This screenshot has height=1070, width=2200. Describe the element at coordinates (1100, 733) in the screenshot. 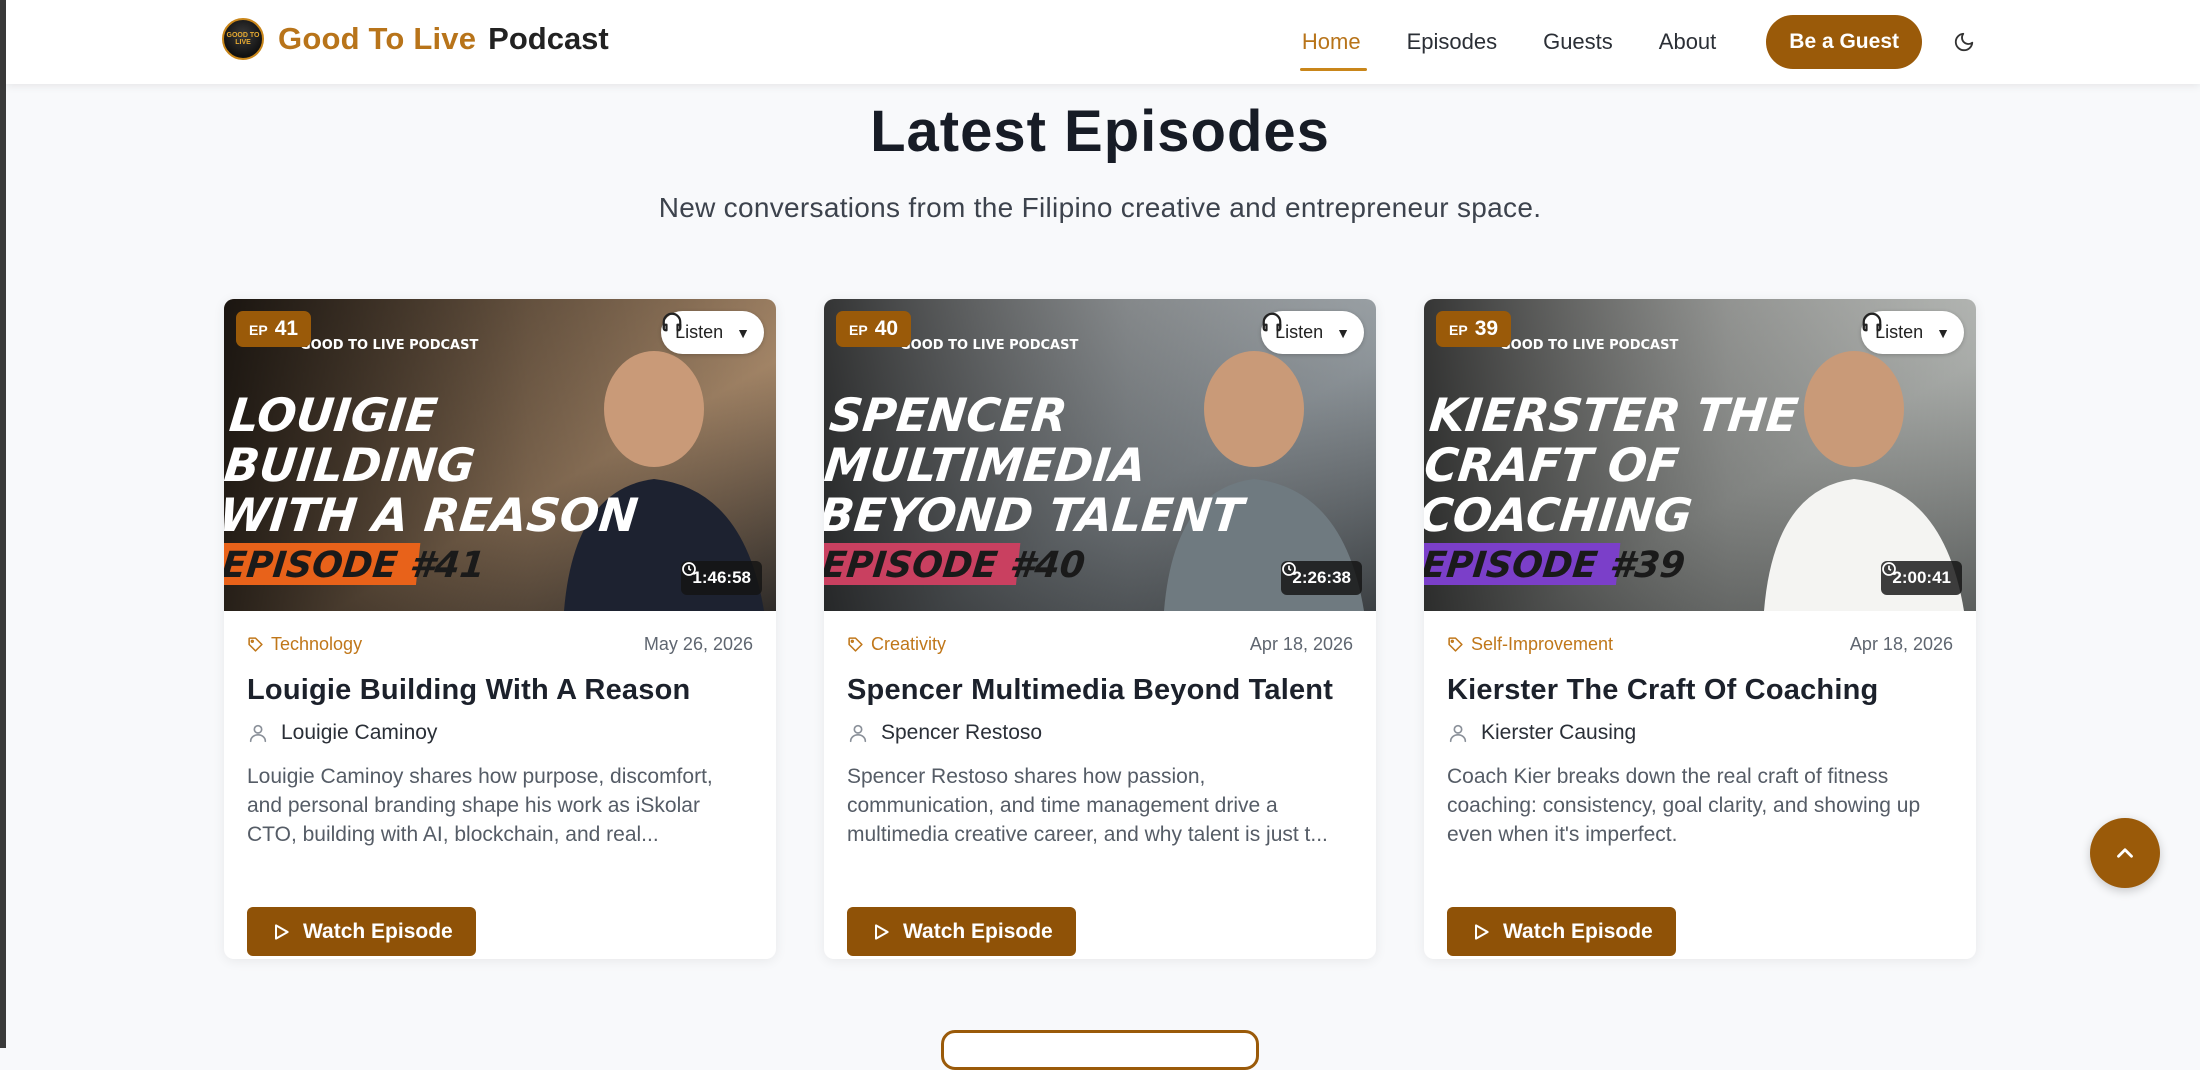

I see `guest-row: Spencer Restoso` at that location.